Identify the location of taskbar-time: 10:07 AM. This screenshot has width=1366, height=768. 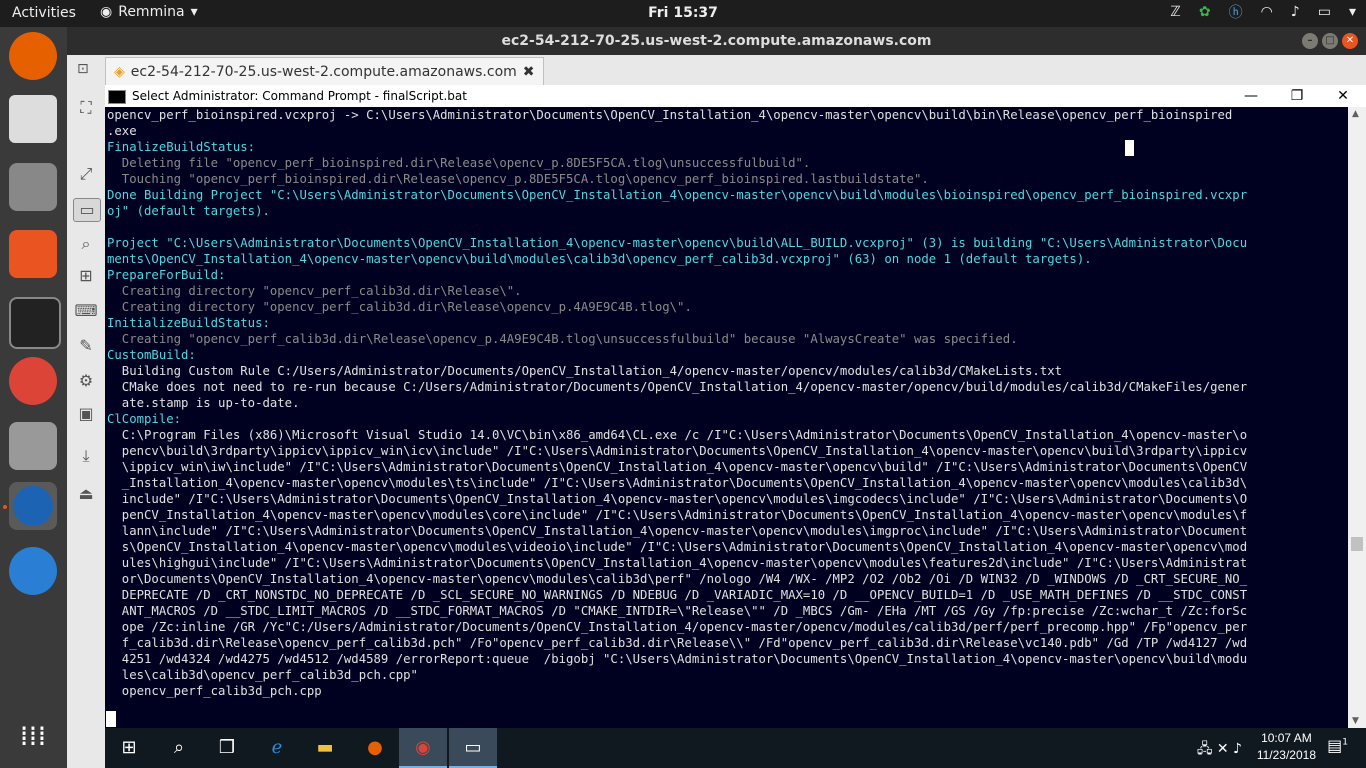
(1286, 738).